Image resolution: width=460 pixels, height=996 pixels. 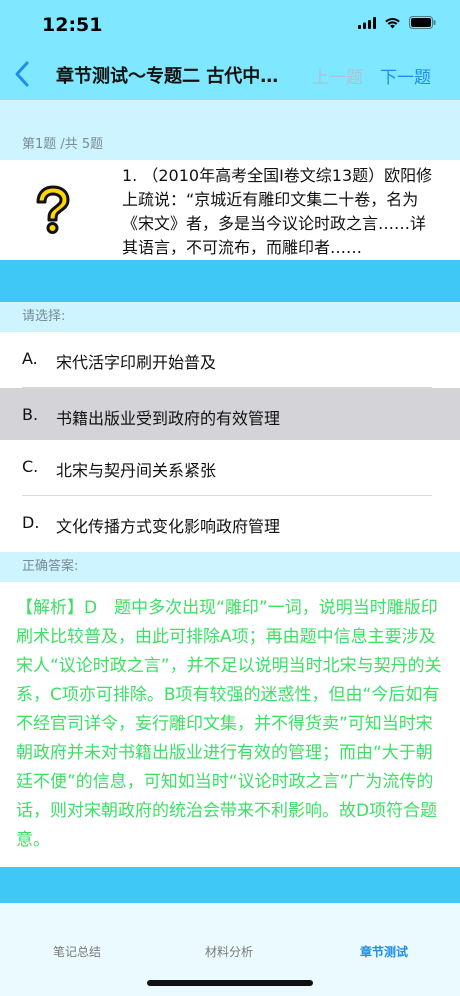 What do you see at coordinates (230, 281) in the screenshot?
I see `divider-band` at bounding box center [230, 281].